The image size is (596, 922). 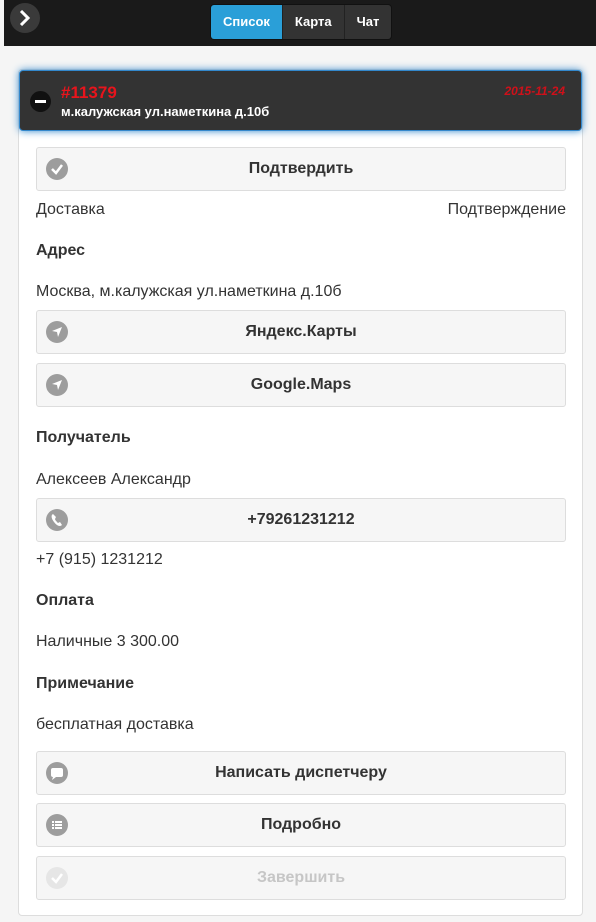 What do you see at coordinates (189, 291) in the screenshot?
I see `address-value: Москва, м.калужская ул.наметкина д.10б` at bounding box center [189, 291].